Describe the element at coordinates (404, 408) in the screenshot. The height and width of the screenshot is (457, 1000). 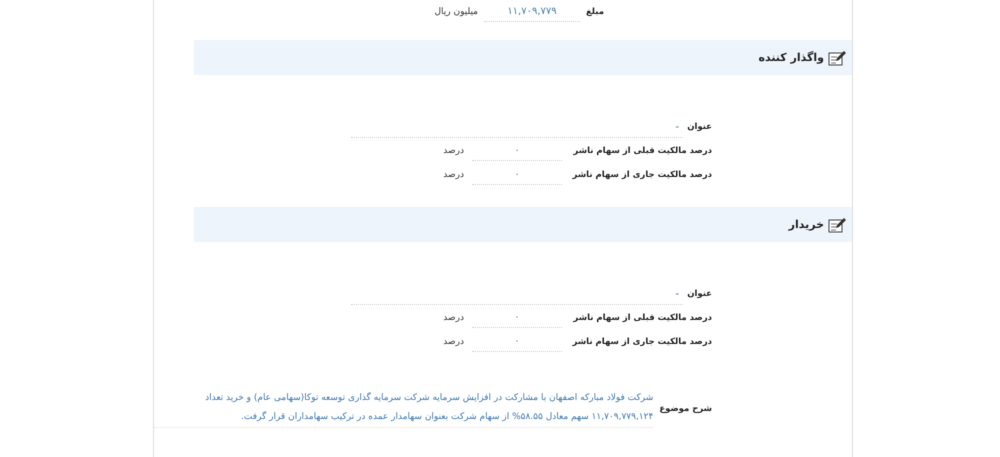
I see `description-text: شرکت فولاد مبارکه اصفهان با مشارکت در افزایش سرمایه شرکت سرمایه گذاری توسعه توکا(سهامی عام) و خرید تعداد ۱۱,۷۰۹,۷۷۹,۱۲۴ سهم معادل ۵۸.۵۵% از سهام شرکت بعنوان سهامدار عمده در ترکیب سهامداران قرار گرفت.` at that location.